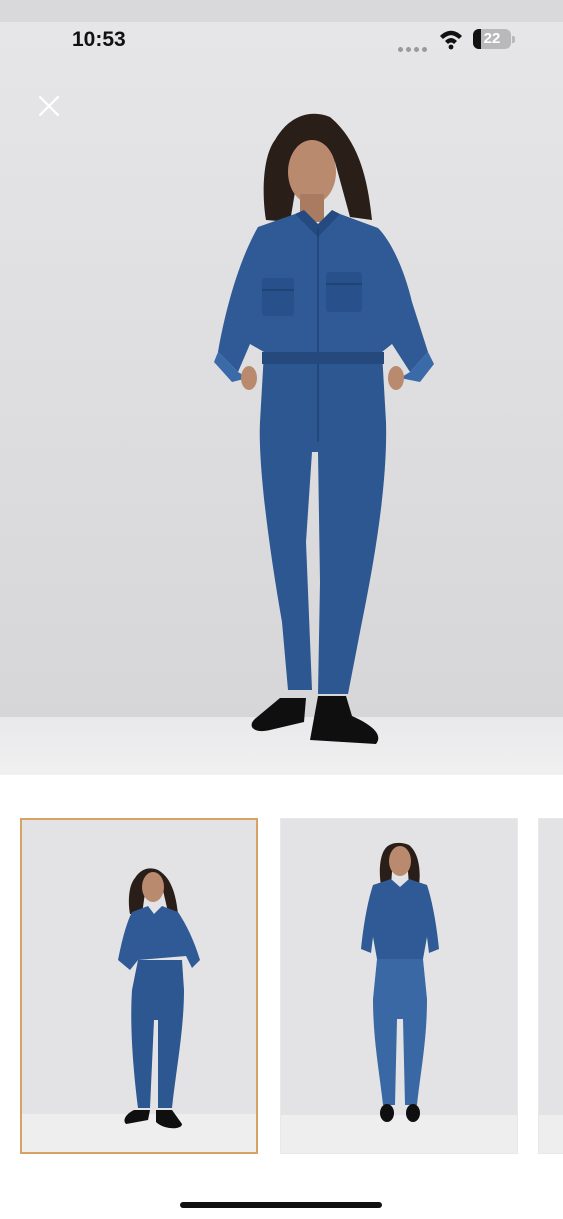 The image size is (563, 1219). I want to click on home-indicator, so click(281, 1205).